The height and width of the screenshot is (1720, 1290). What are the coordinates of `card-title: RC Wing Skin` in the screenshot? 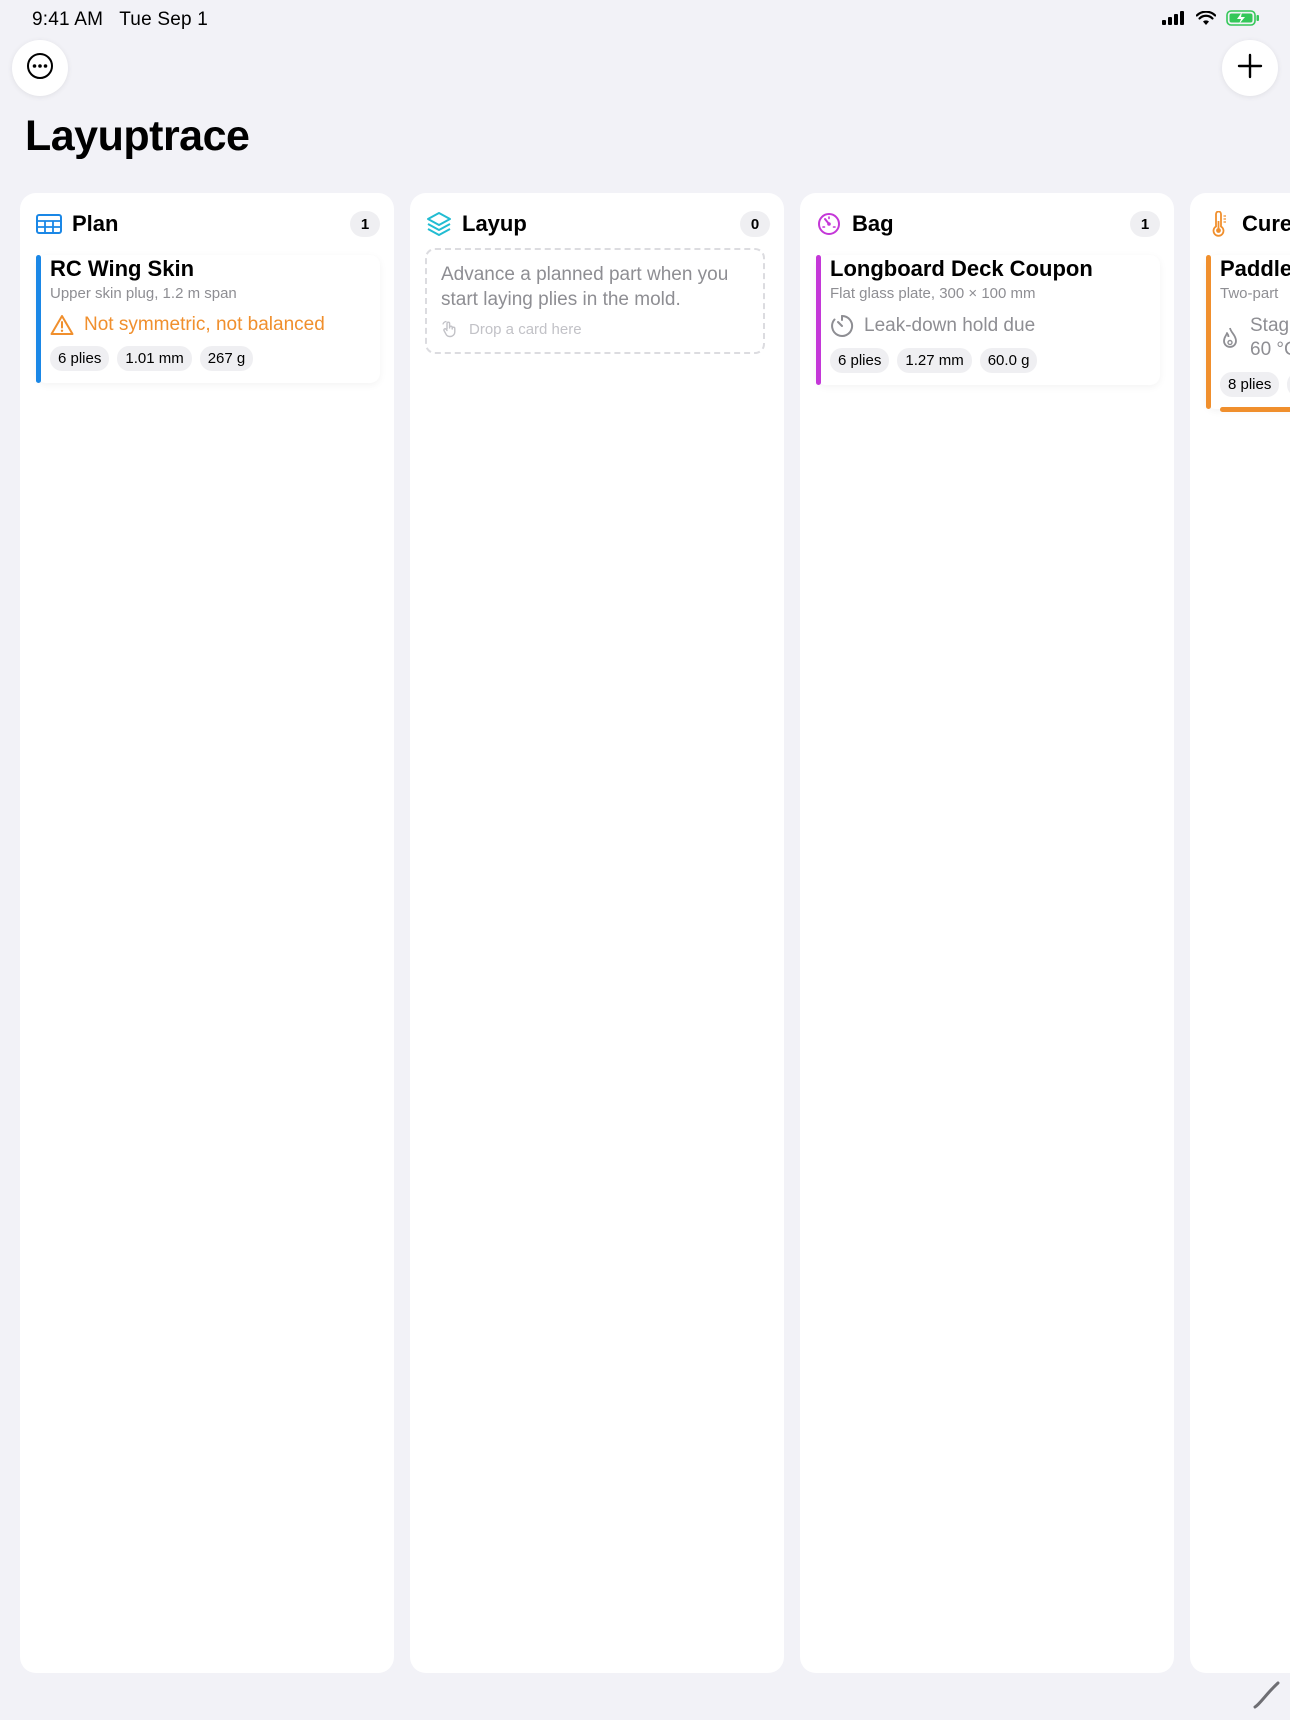 It's located at (122, 268).